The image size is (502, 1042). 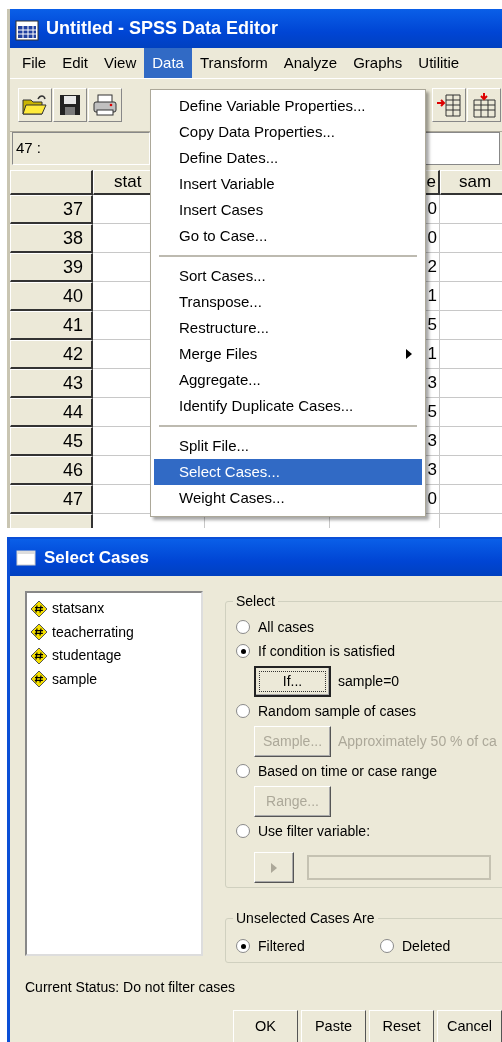 I want to click on radio-label: Deleted, so click(x=426, y=946).